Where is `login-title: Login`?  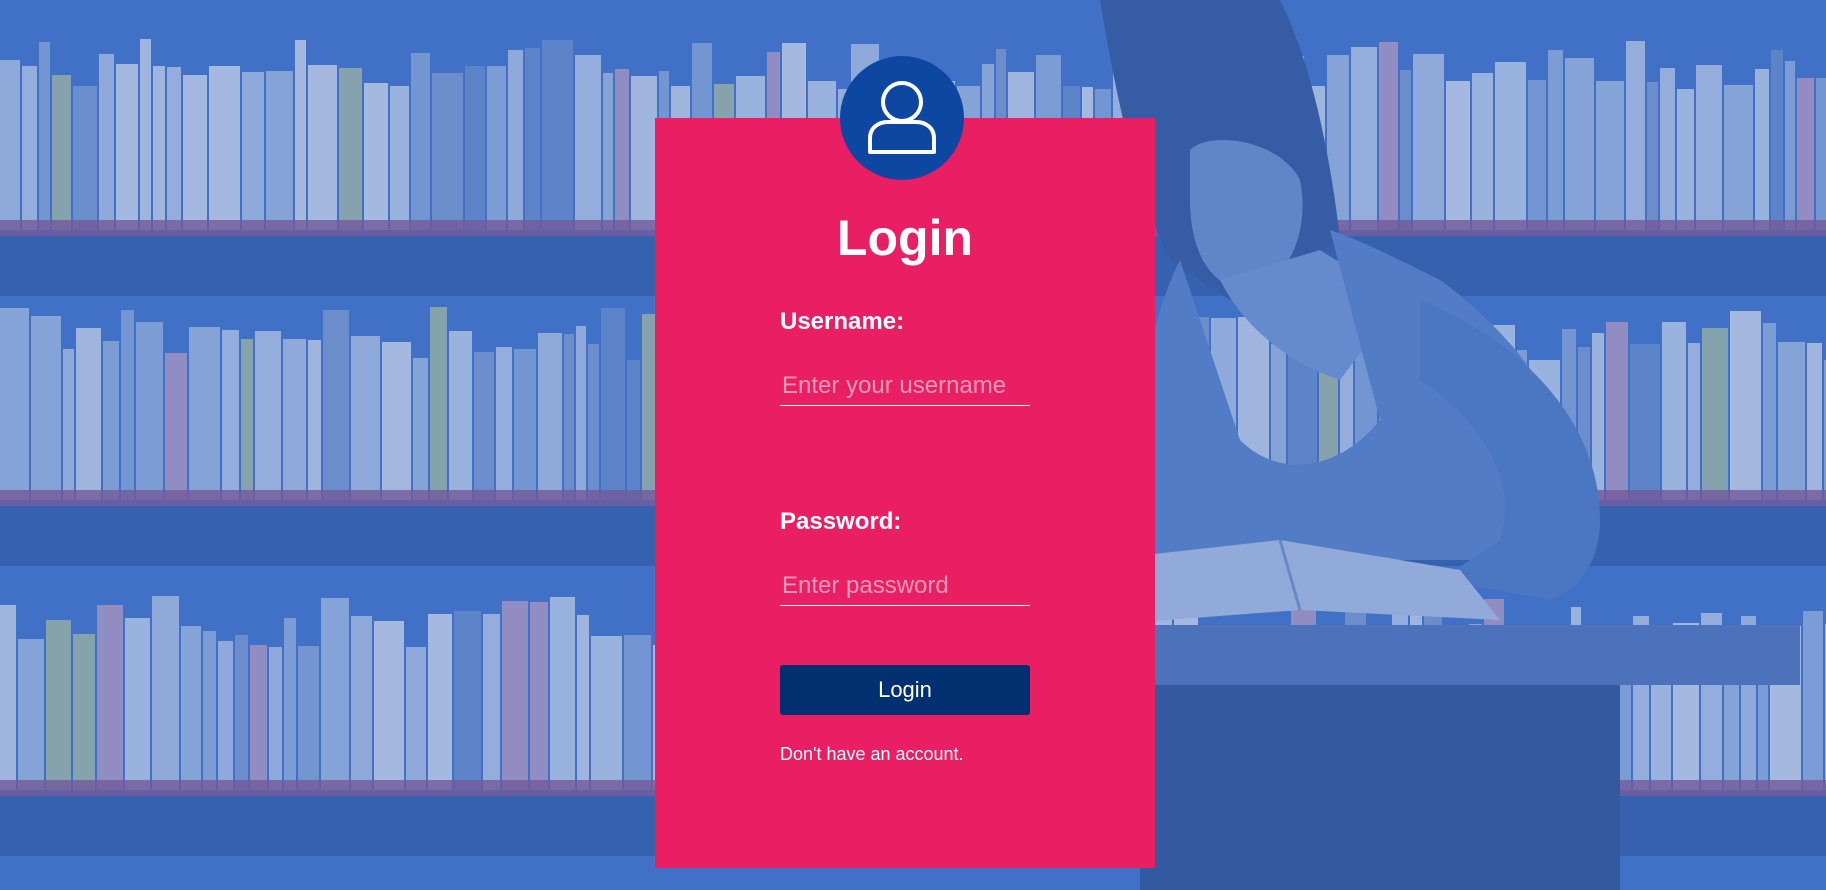 login-title: Login is located at coordinates (905, 238).